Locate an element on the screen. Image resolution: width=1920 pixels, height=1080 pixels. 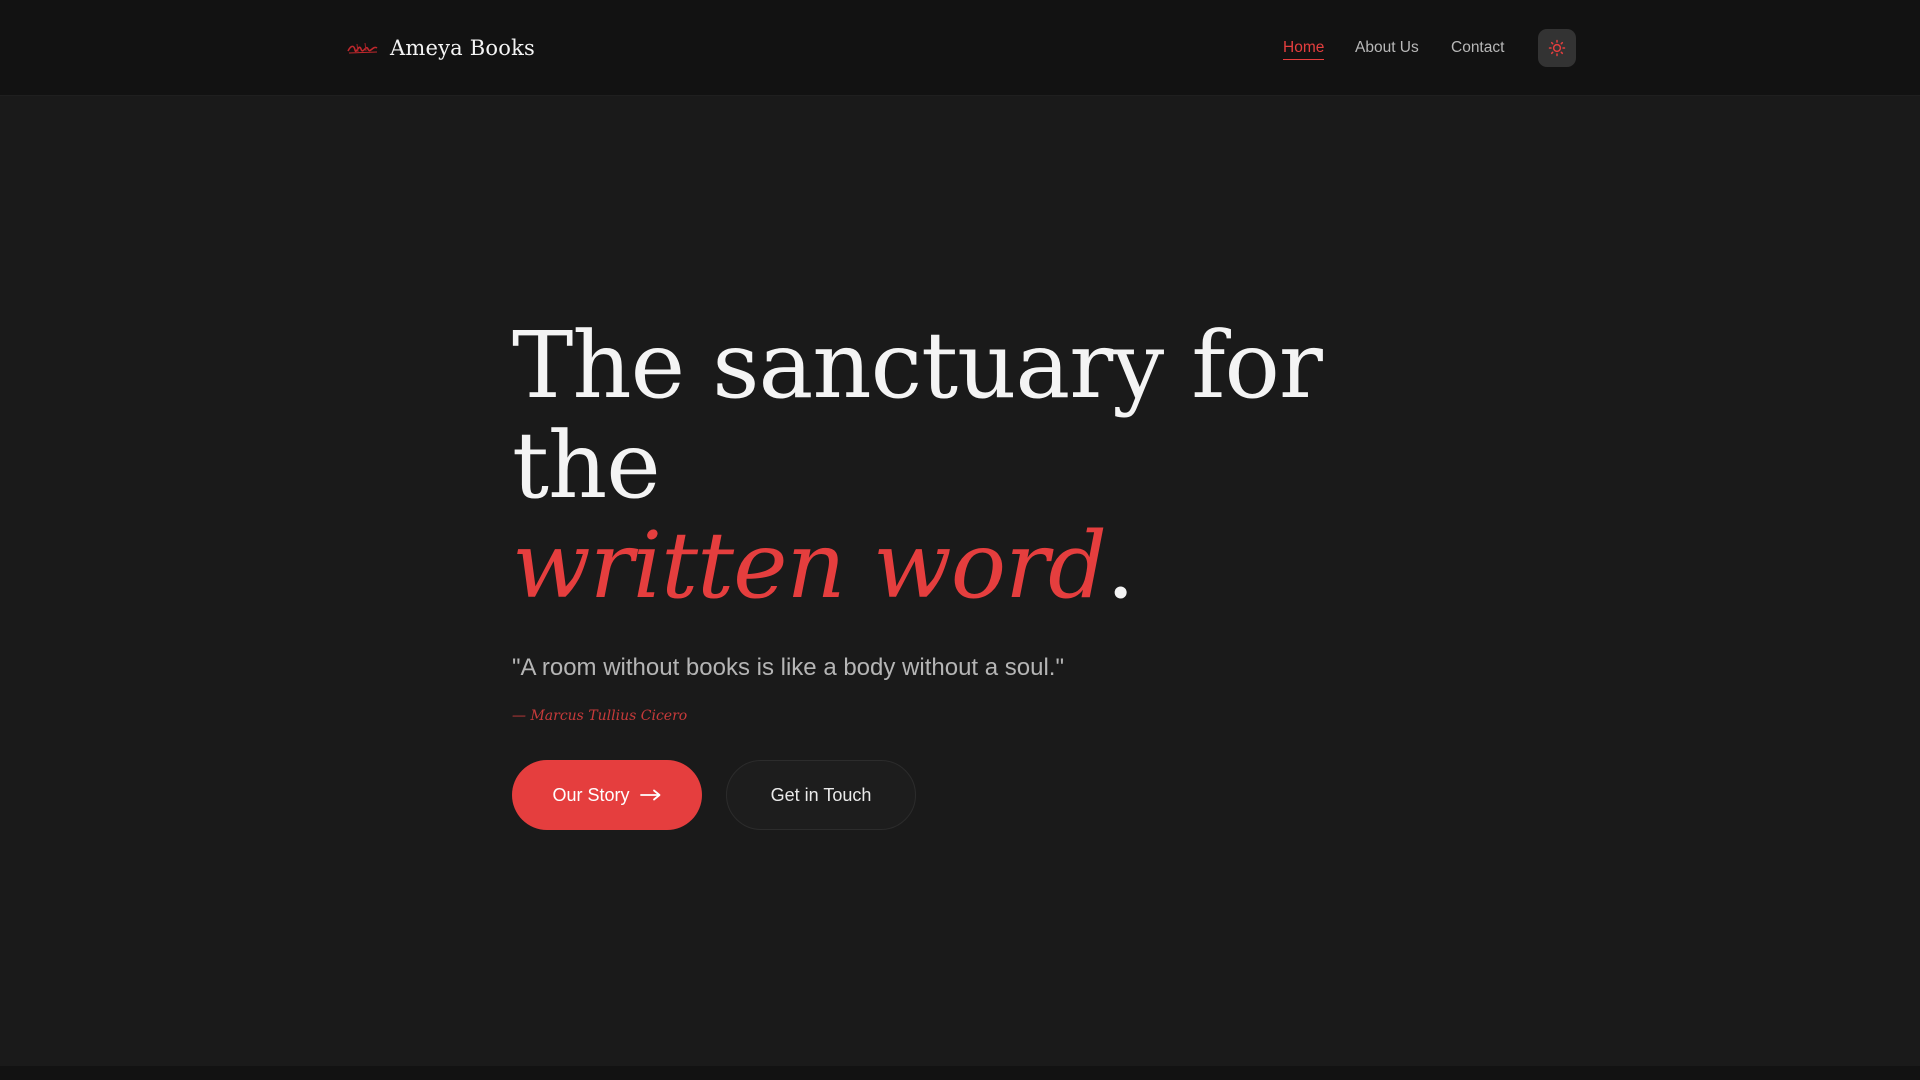
headline-line-2: the is located at coordinates (586, 465).